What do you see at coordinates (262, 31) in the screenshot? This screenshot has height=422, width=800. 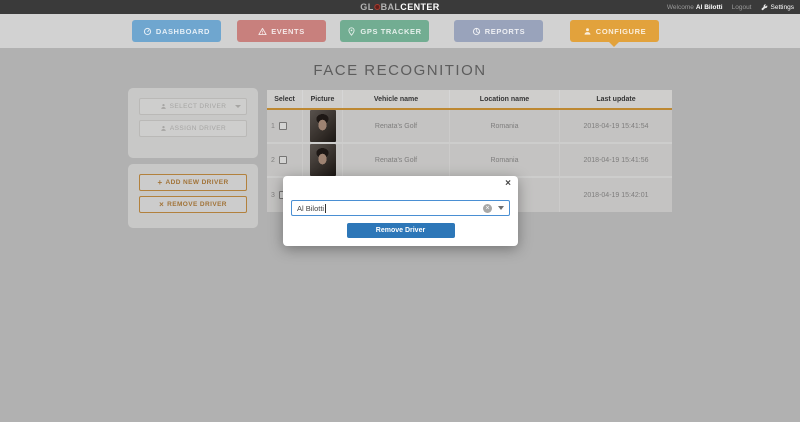 I see `warning-icon` at bounding box center [262, 31].